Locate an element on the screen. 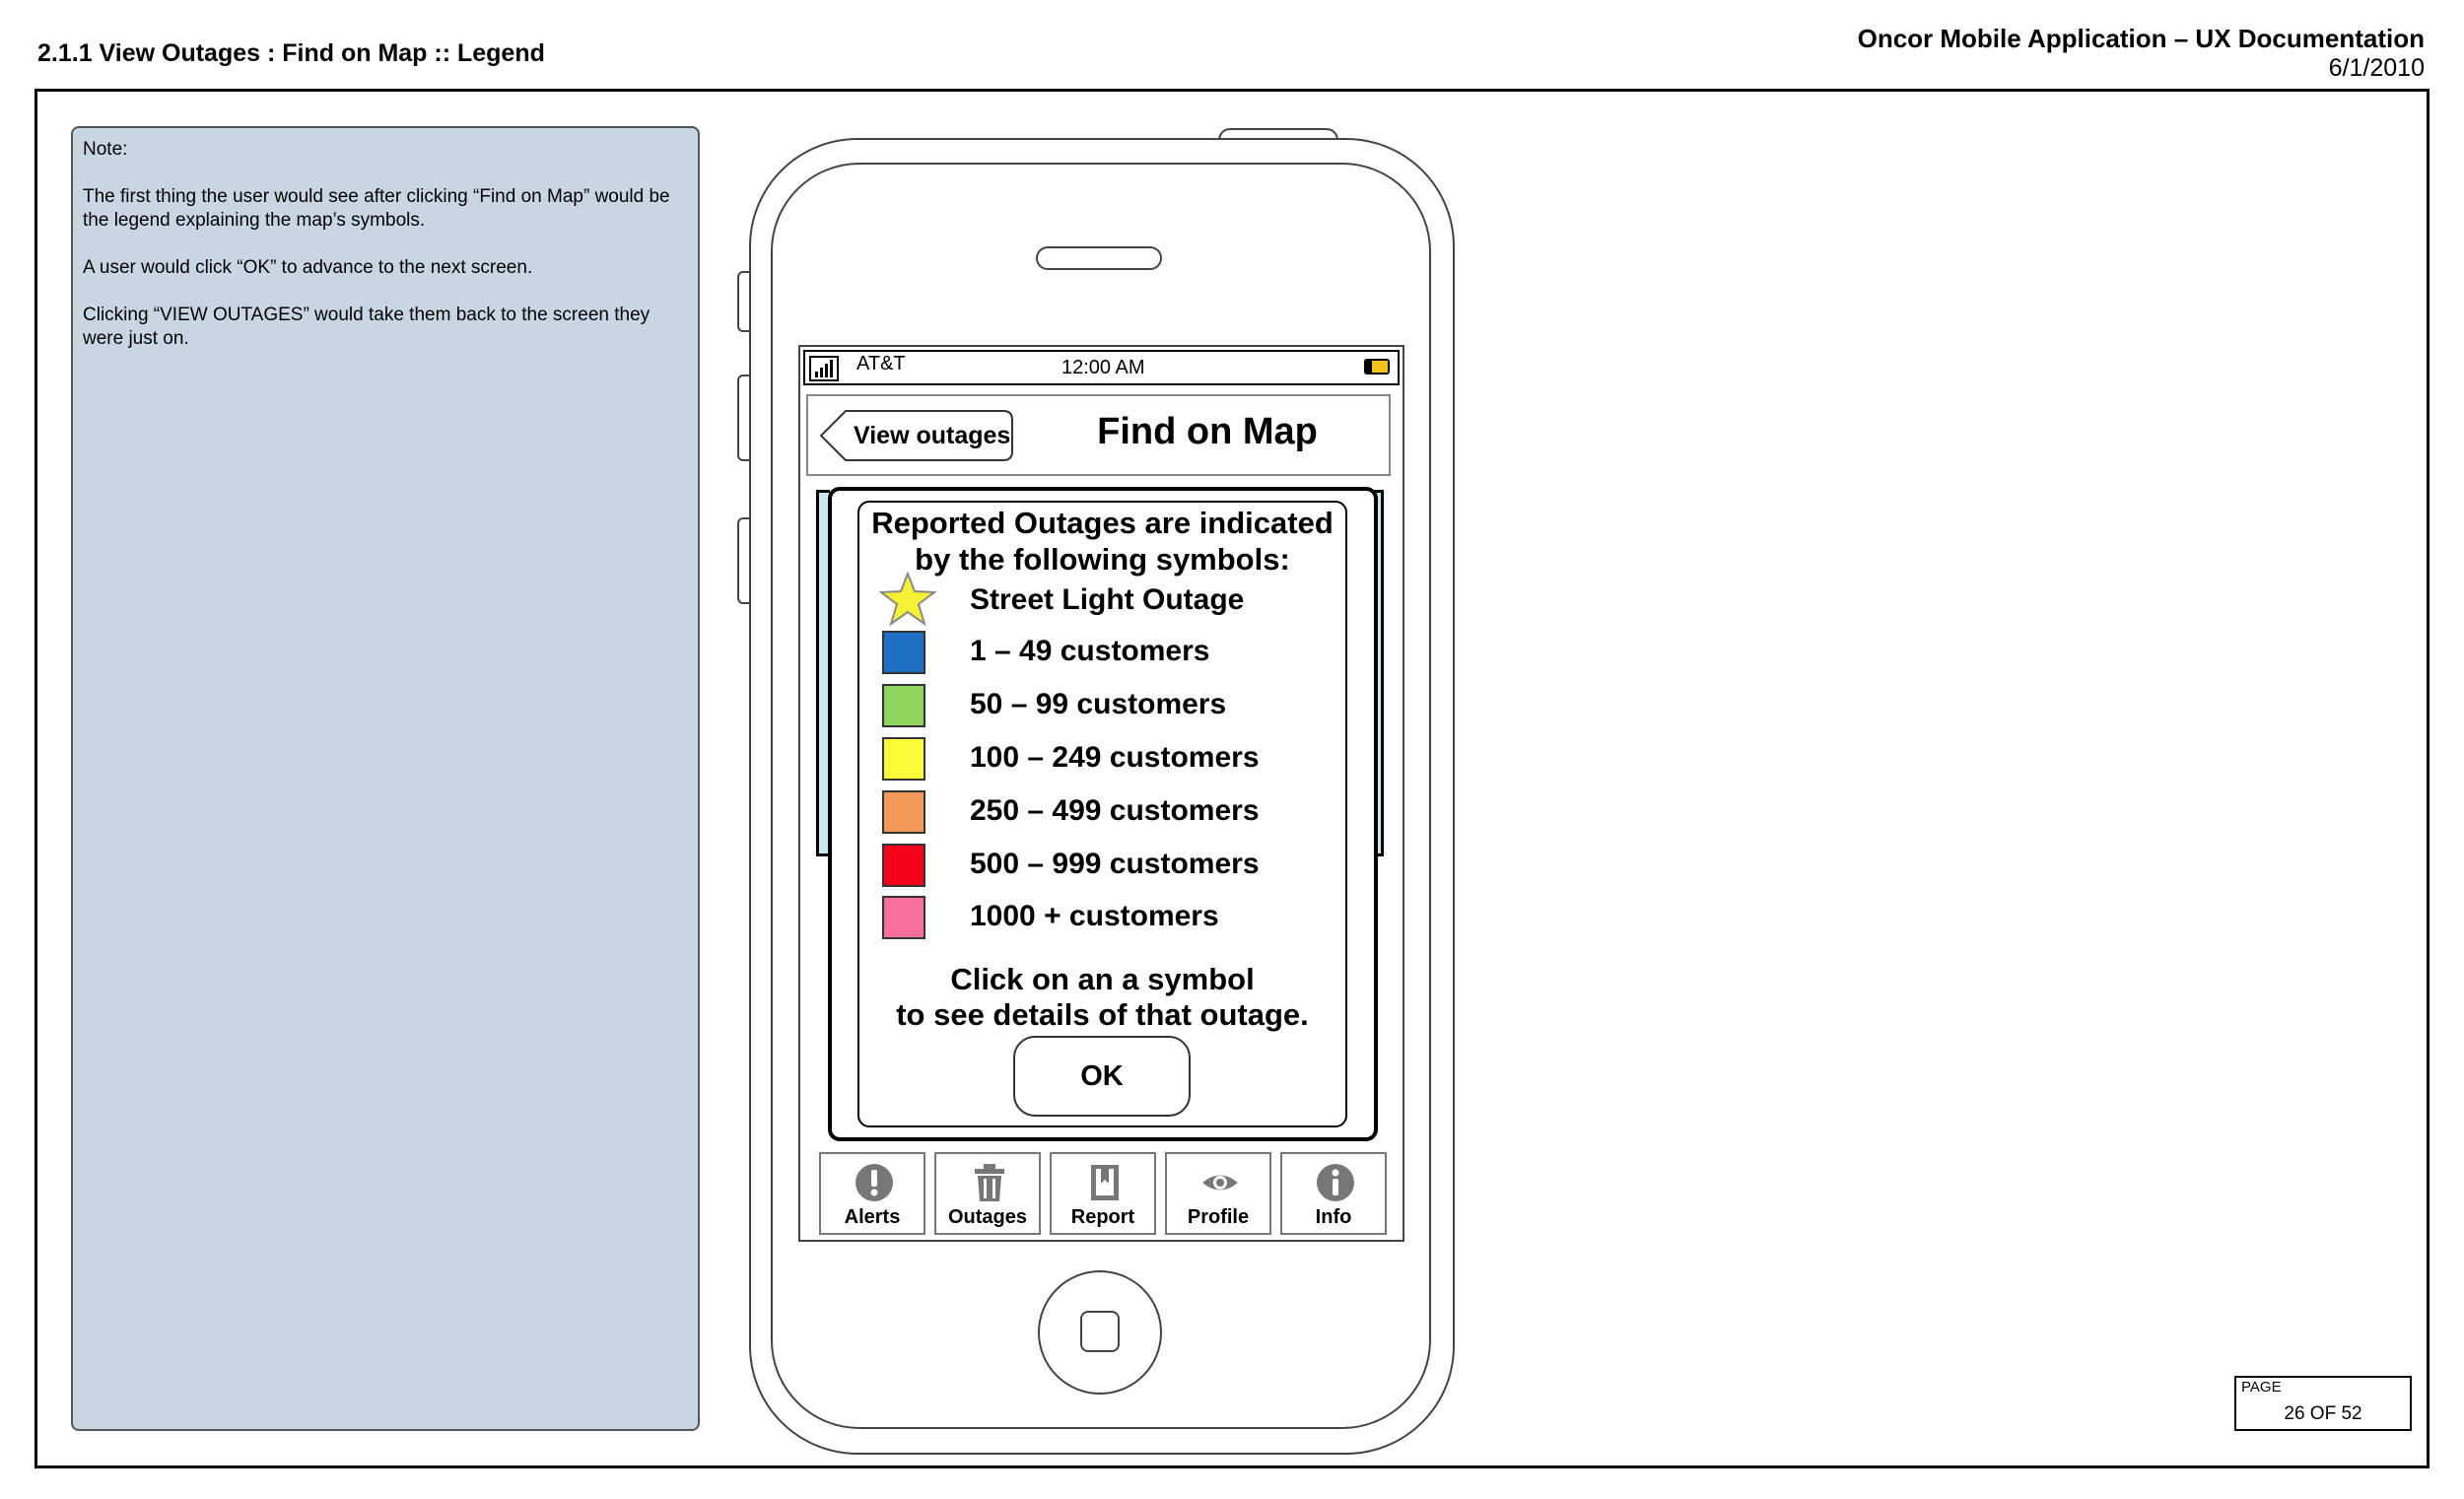  ok-button: OK is located at coordinates (1102, 1076).